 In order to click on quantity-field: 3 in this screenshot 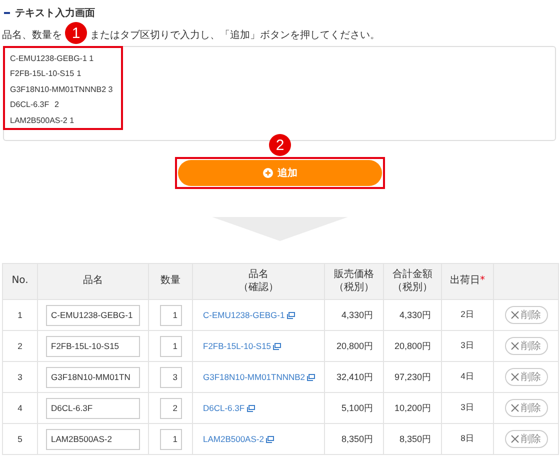, I will do `click(171, 377)`.